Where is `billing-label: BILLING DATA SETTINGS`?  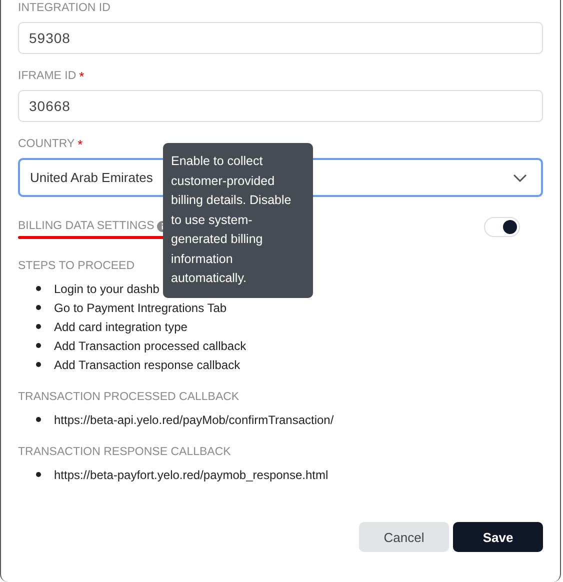 billing-label: BILLING DATA SETTINGS is located at coordinates (86, 226).